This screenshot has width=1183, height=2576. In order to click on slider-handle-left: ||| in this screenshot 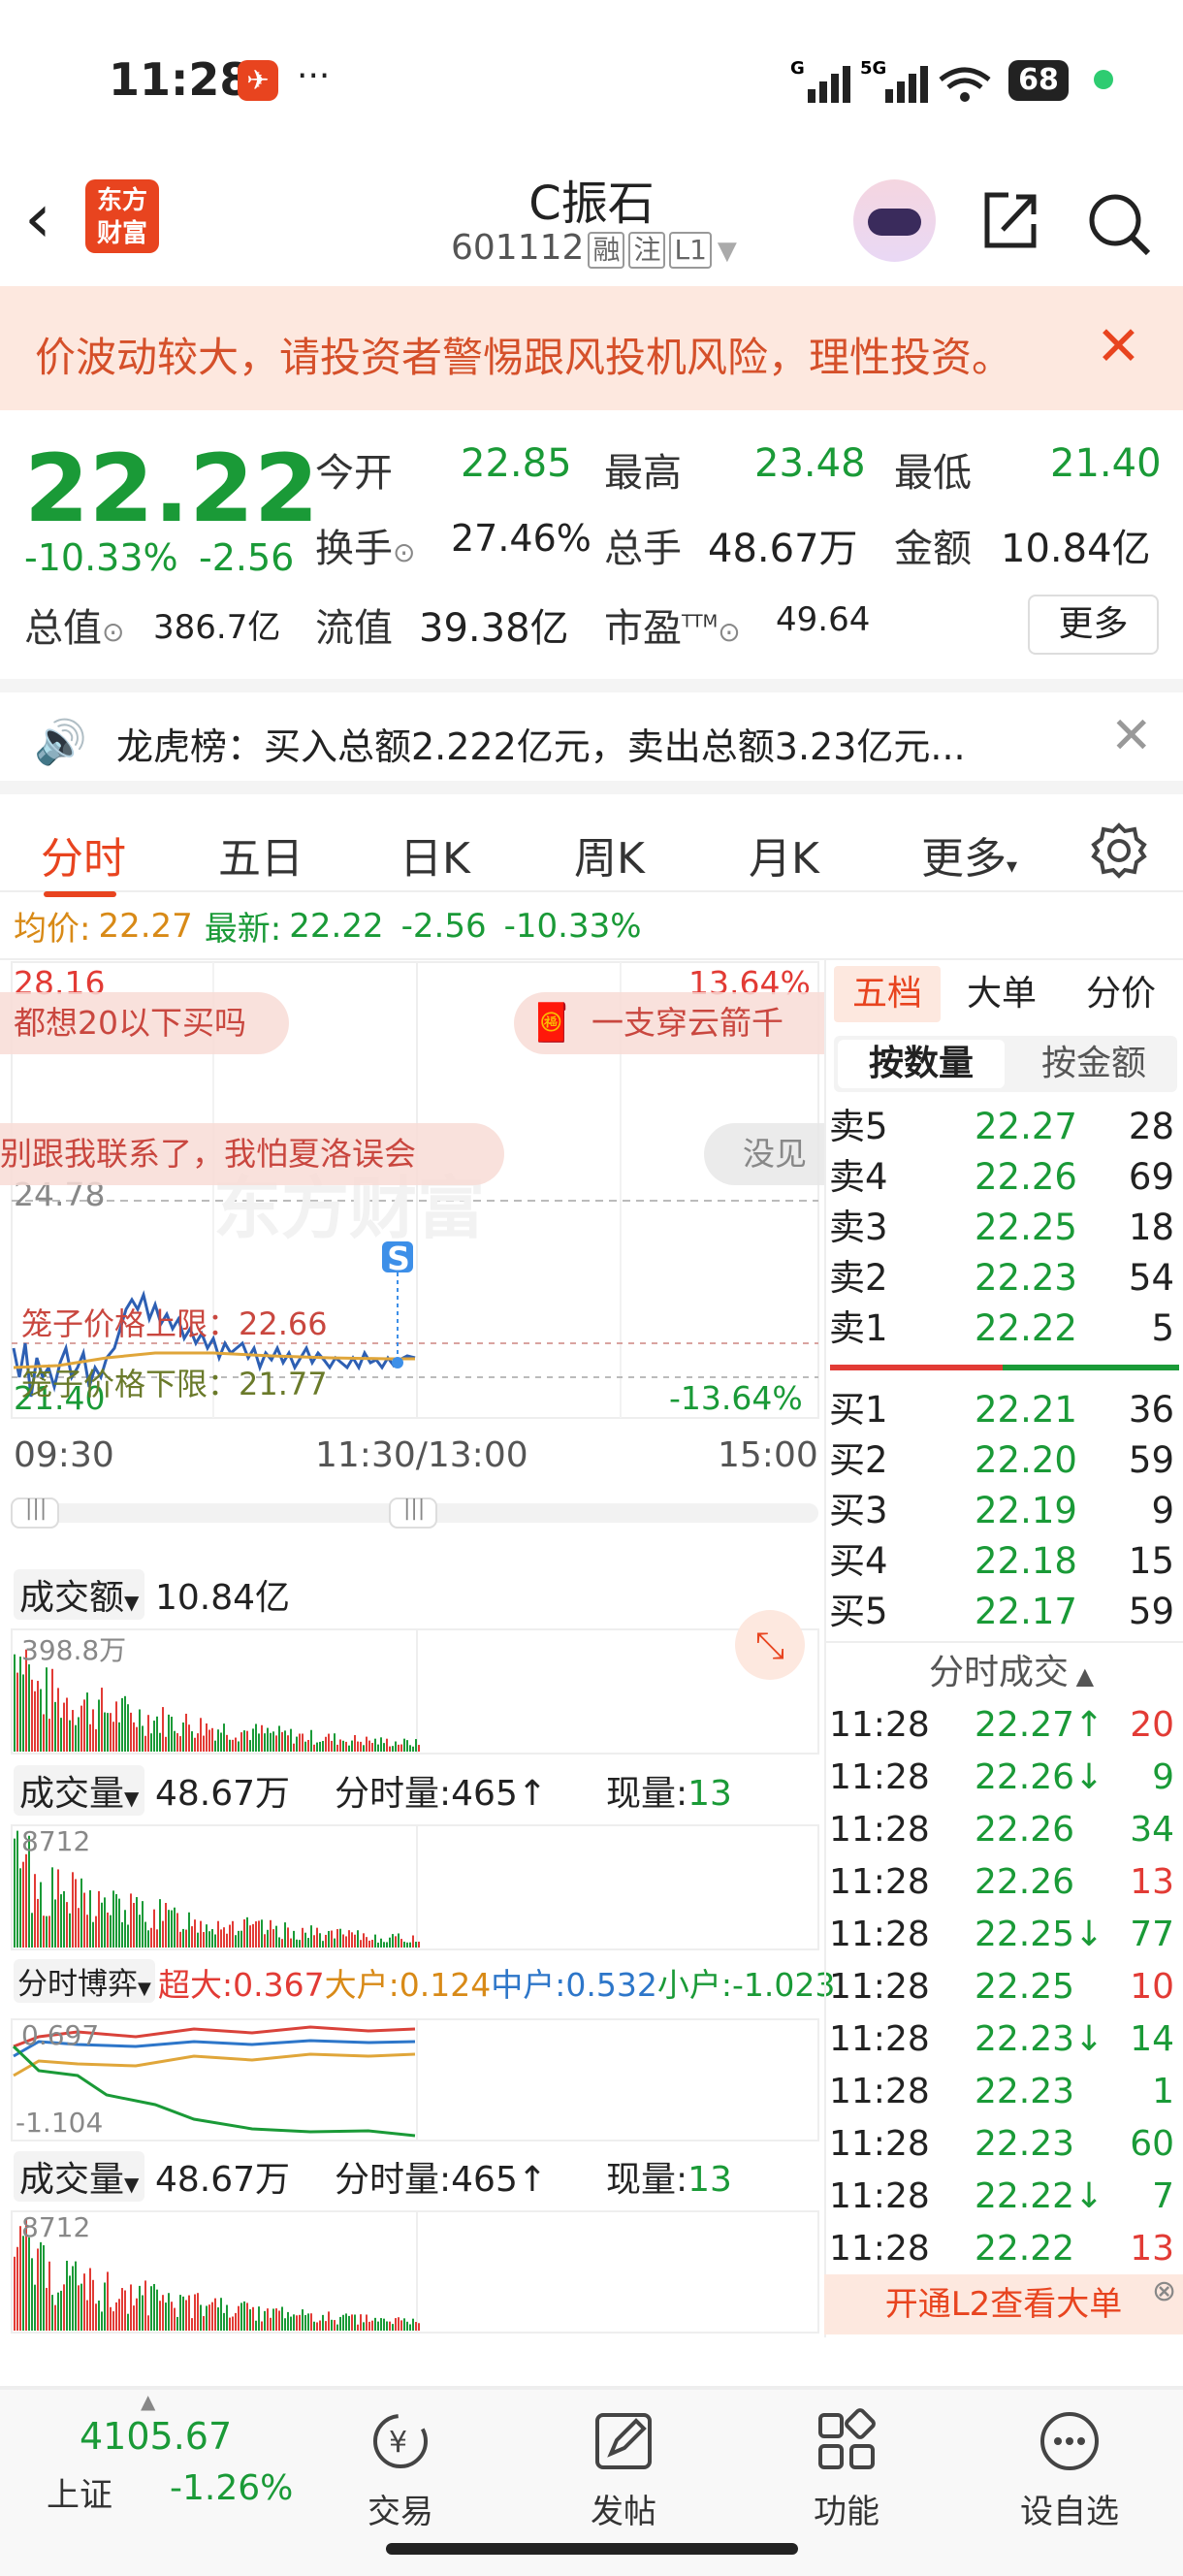, I will do `click(36, 1509)`.